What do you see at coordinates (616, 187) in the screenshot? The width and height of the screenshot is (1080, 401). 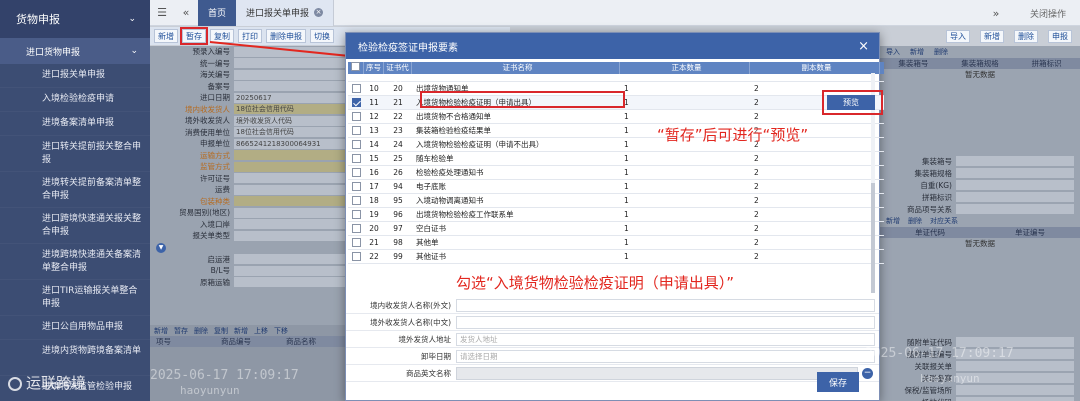 I see `table-row: 17 94 电子底账 1 2` at bounding box center [616, 187].